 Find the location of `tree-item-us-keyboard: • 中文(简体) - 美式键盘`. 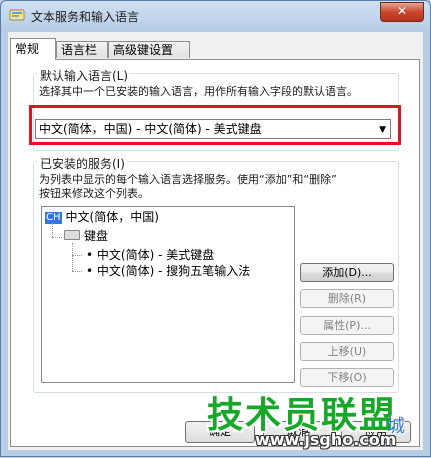

tree-item-us-keyboard: • 中文(简体) - 美式键盘 is located at coordinates (150, 255).